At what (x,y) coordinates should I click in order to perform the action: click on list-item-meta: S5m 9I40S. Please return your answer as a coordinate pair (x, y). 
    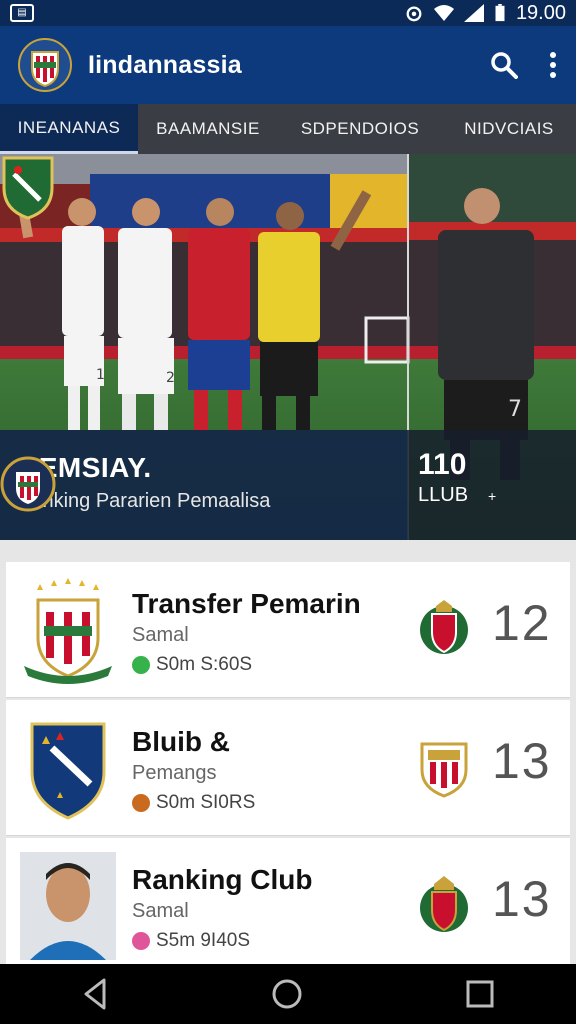
    Looking at the image, I should click on (191, 941).